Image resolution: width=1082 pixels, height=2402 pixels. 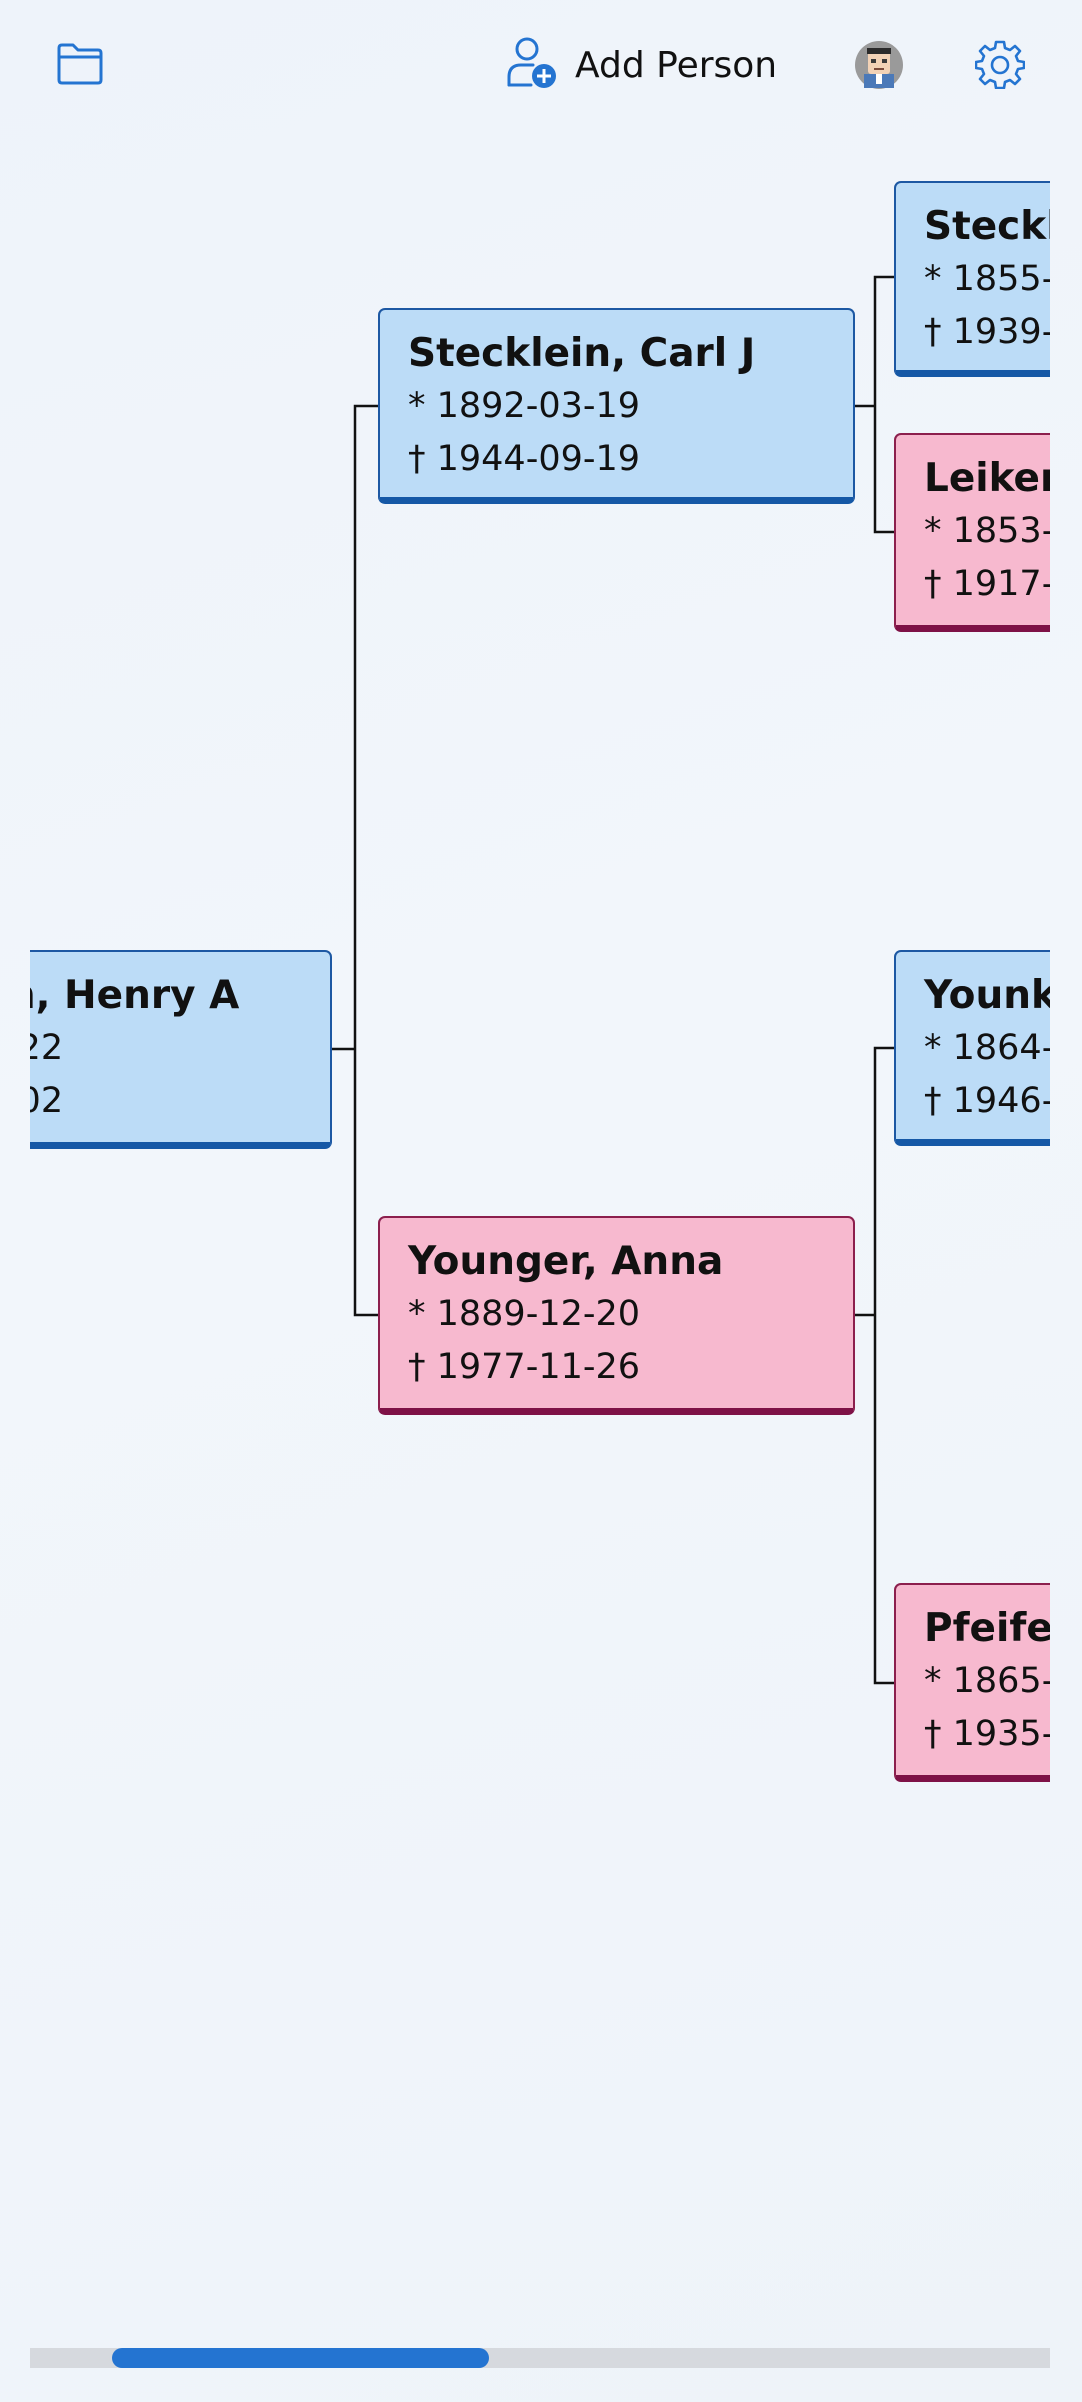 What do you see at coordinates (987, 531) in the screenshot?
I see `person-birth: * 1853-` at bounding box center [987, 531].